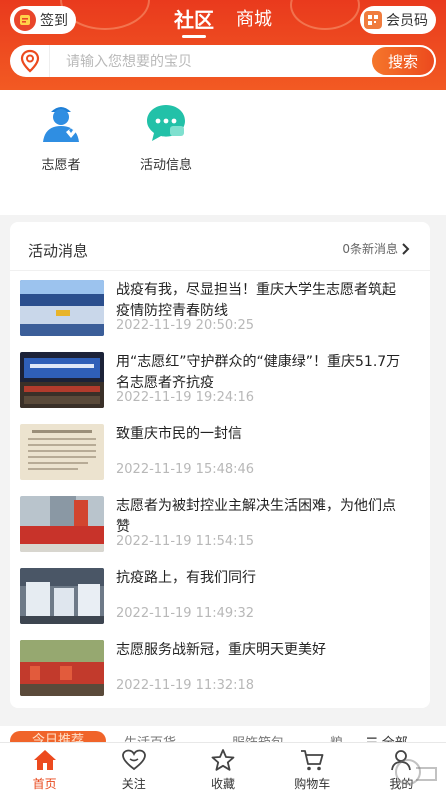  Describe the element at coordinates (312, 760) in the screenshot. I see `cart-icon` at that location.